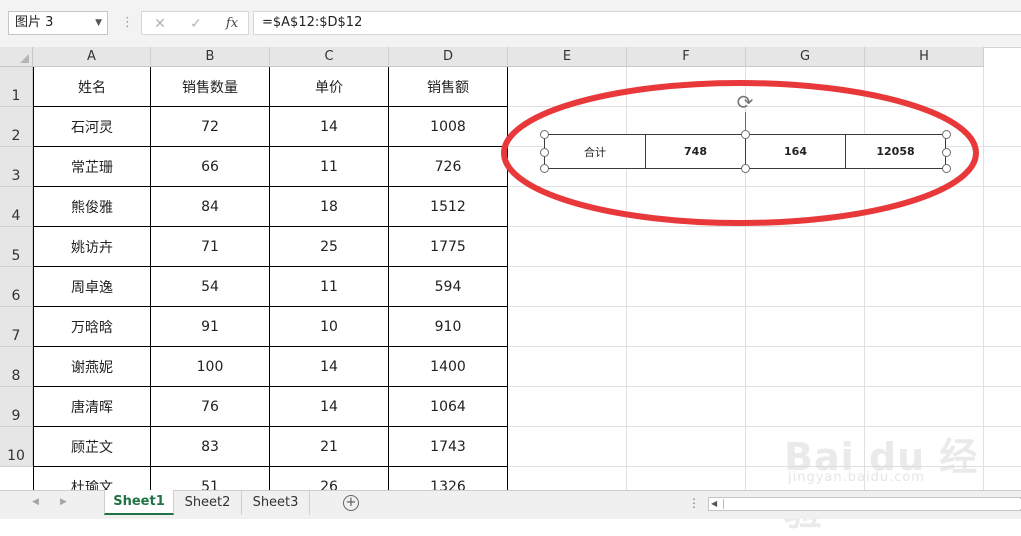 Image resolution: width=1021 pixels, height=536 pixels. What do you see at coordinates (329, 327) in the screenshot?
I see `table-cell: 10` at bounding box center [329, 327].